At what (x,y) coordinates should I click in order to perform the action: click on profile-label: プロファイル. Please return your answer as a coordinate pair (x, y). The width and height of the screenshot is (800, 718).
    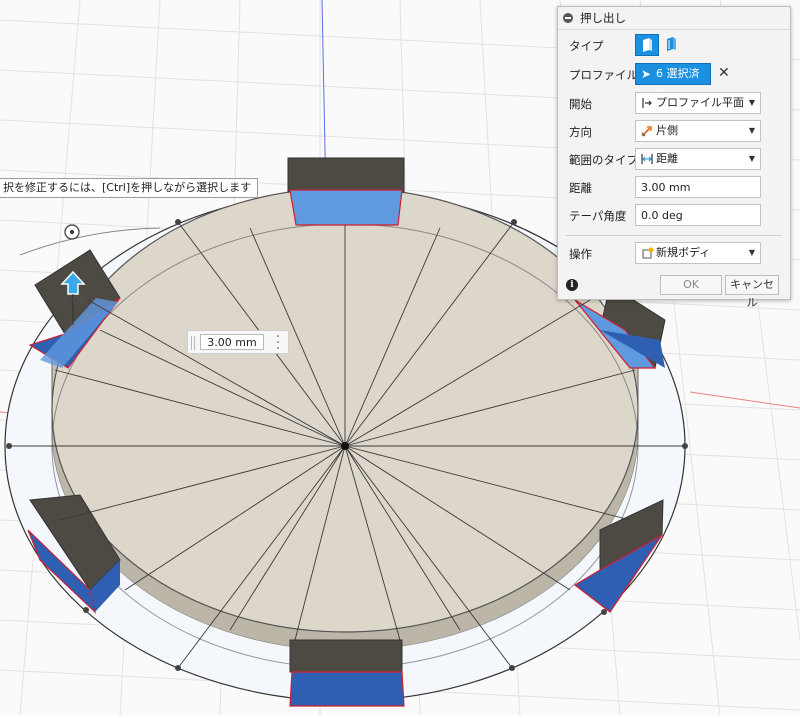
    Looking at the image, I should click on (603, 75).